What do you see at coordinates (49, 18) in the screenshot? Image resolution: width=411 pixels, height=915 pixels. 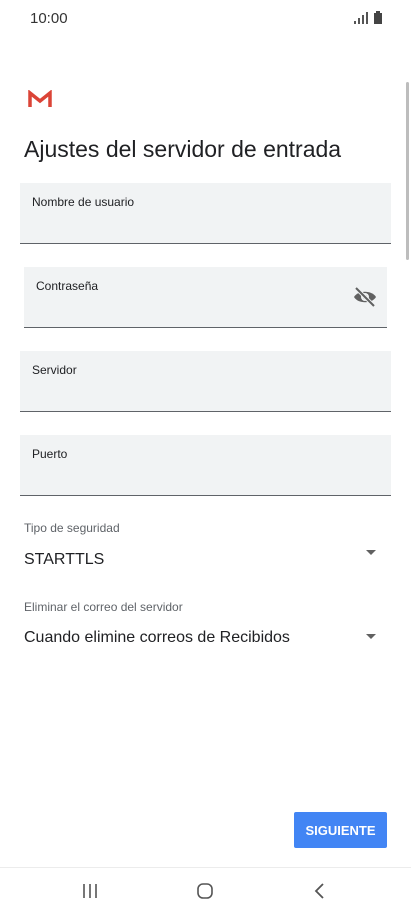 I see `status-time: 10:00` at bounding box center [49, 18].